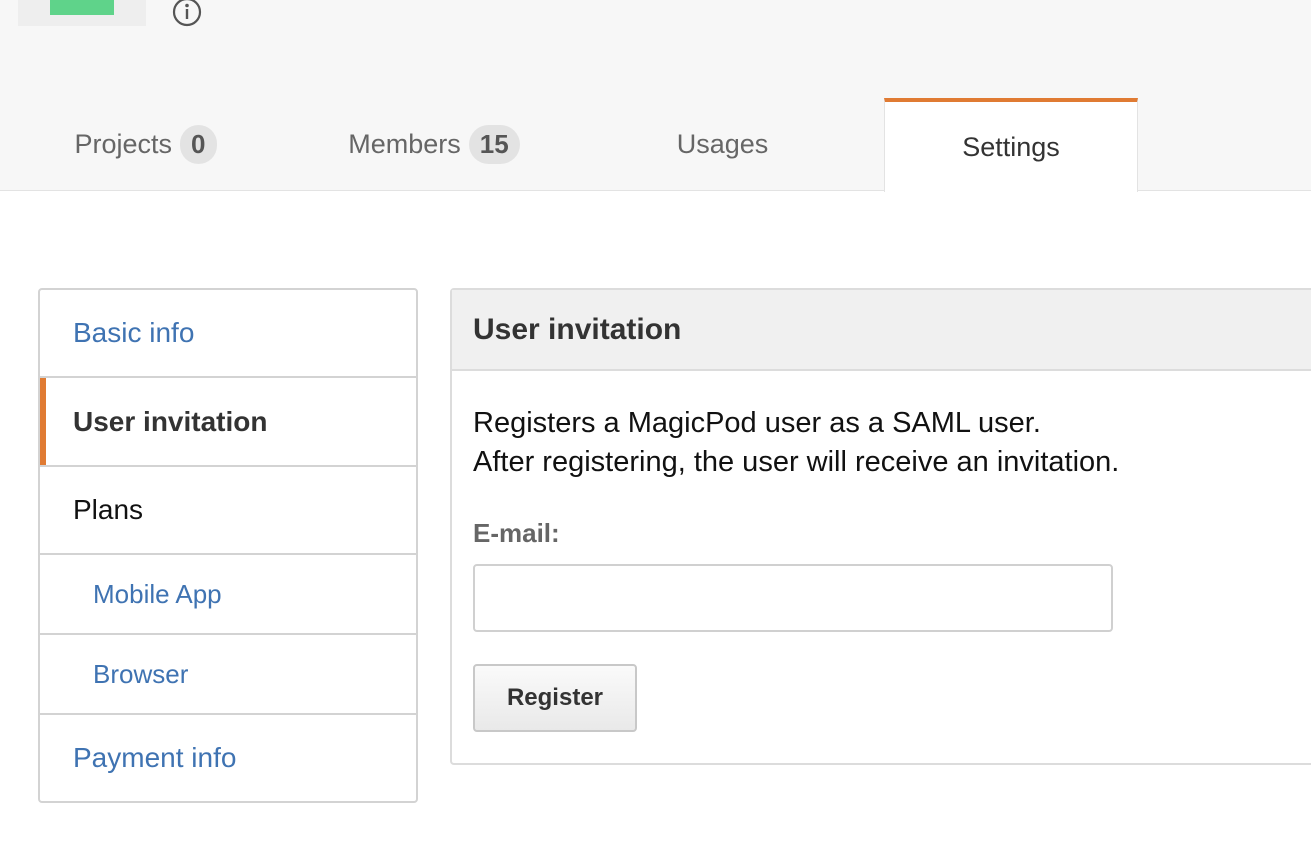 The width and height of the screenshot is (1311, 843). I want to click on sidebar-item-mobile-app: Mobile App, so click(228, 595).